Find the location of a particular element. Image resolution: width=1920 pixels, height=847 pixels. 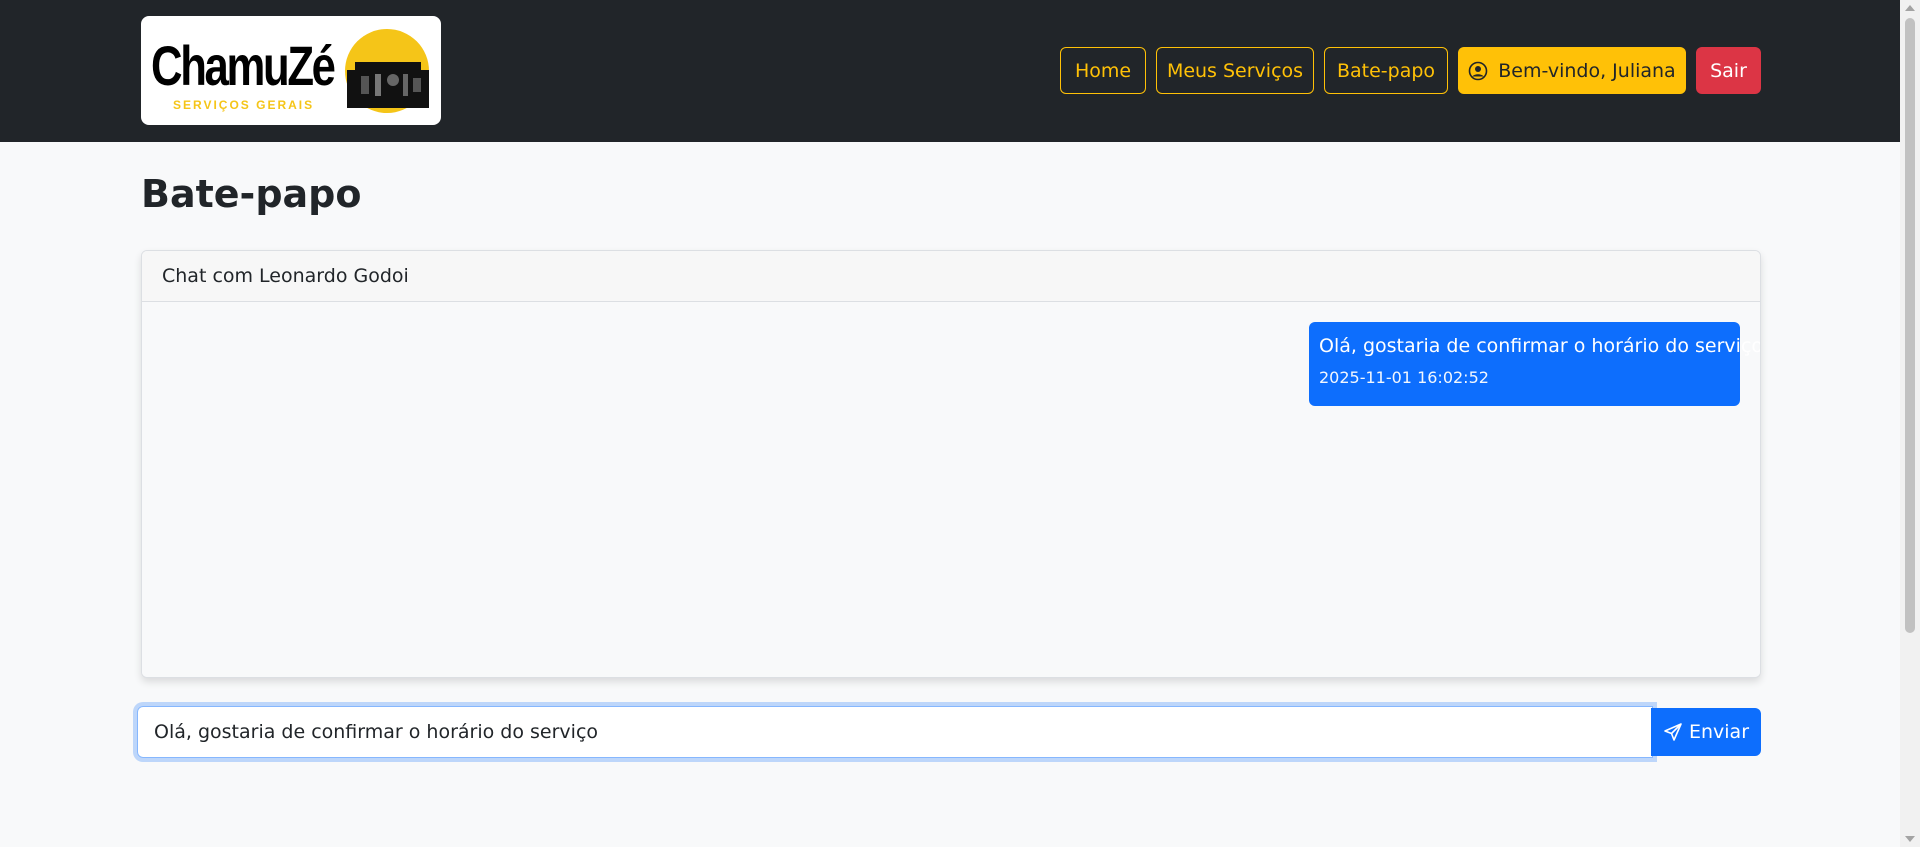

send-label: Enviar is located at coordinates (1719, 732).